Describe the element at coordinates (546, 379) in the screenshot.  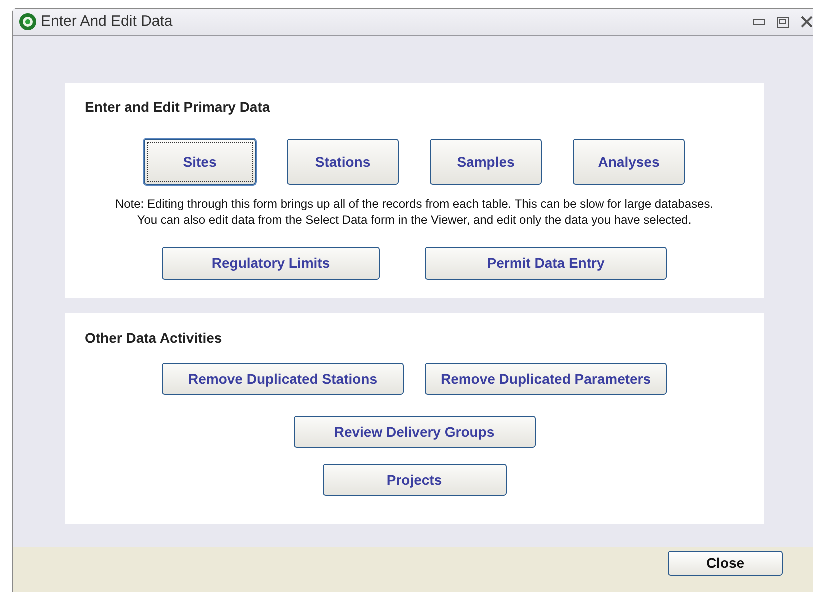
I see `action-button: Remove Duplicated Parameters` at that location.